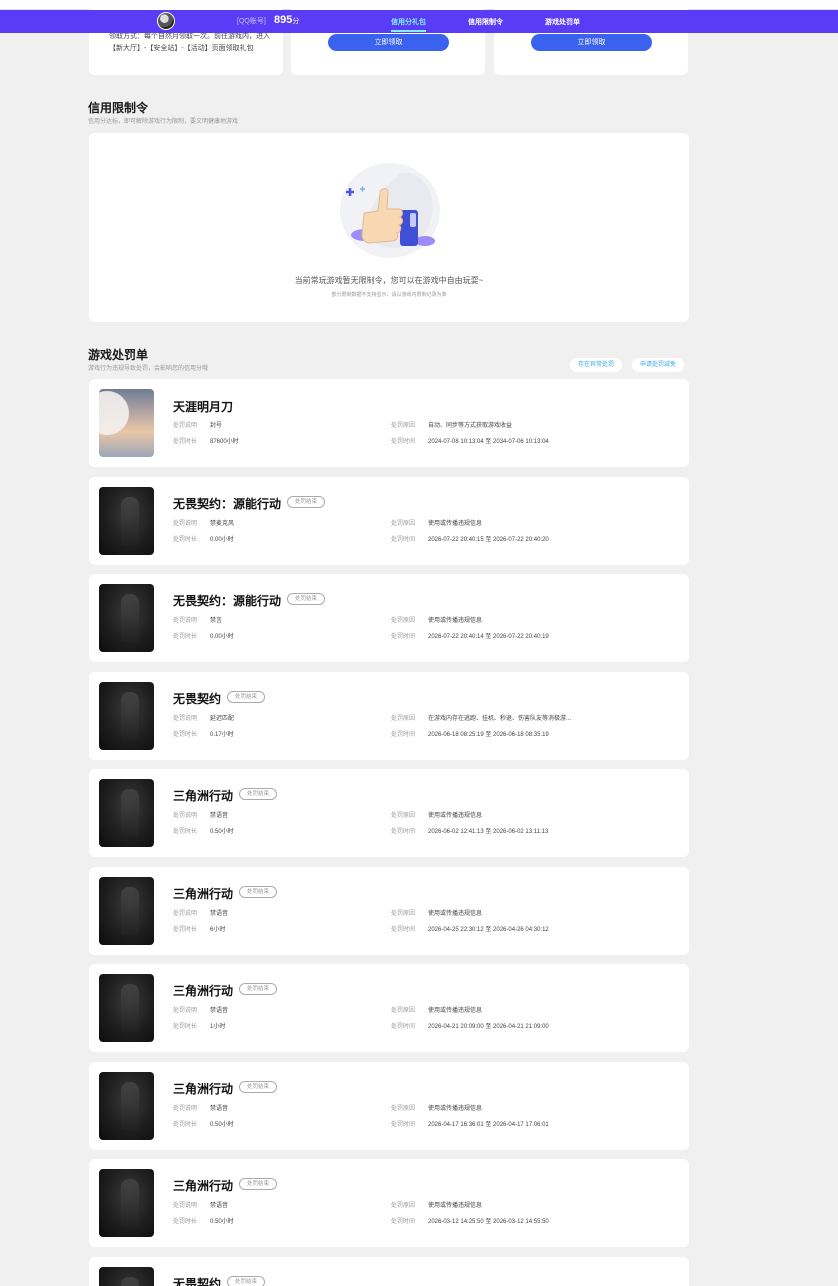 Image resolution: width=838 pixels, height=1286 pixels. Describe the element at coordinates (658, 365) in the screenshot. I see `apply-reduction-link: 申请处罚减免` at that location.